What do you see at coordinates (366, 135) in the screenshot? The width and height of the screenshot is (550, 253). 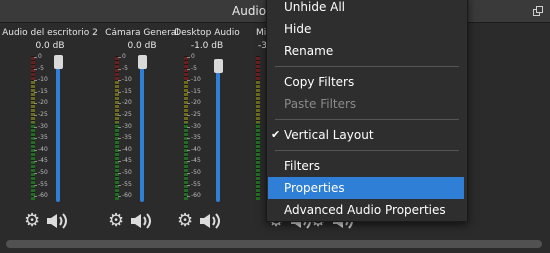 I see `menu-item-vertical-layout: ✔ Vertical Layout` at bounding box center [366, 135].